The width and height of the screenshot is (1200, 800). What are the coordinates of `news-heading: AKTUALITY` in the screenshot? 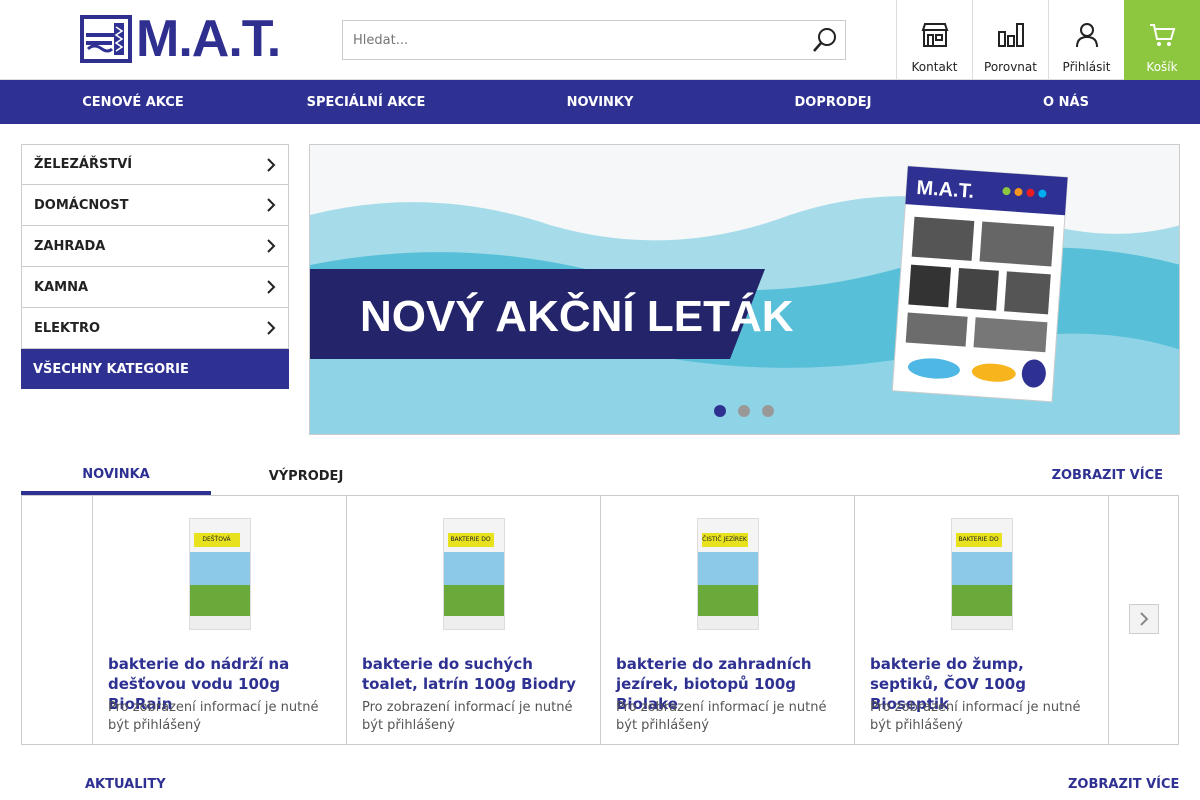 It's located at (125, 784).